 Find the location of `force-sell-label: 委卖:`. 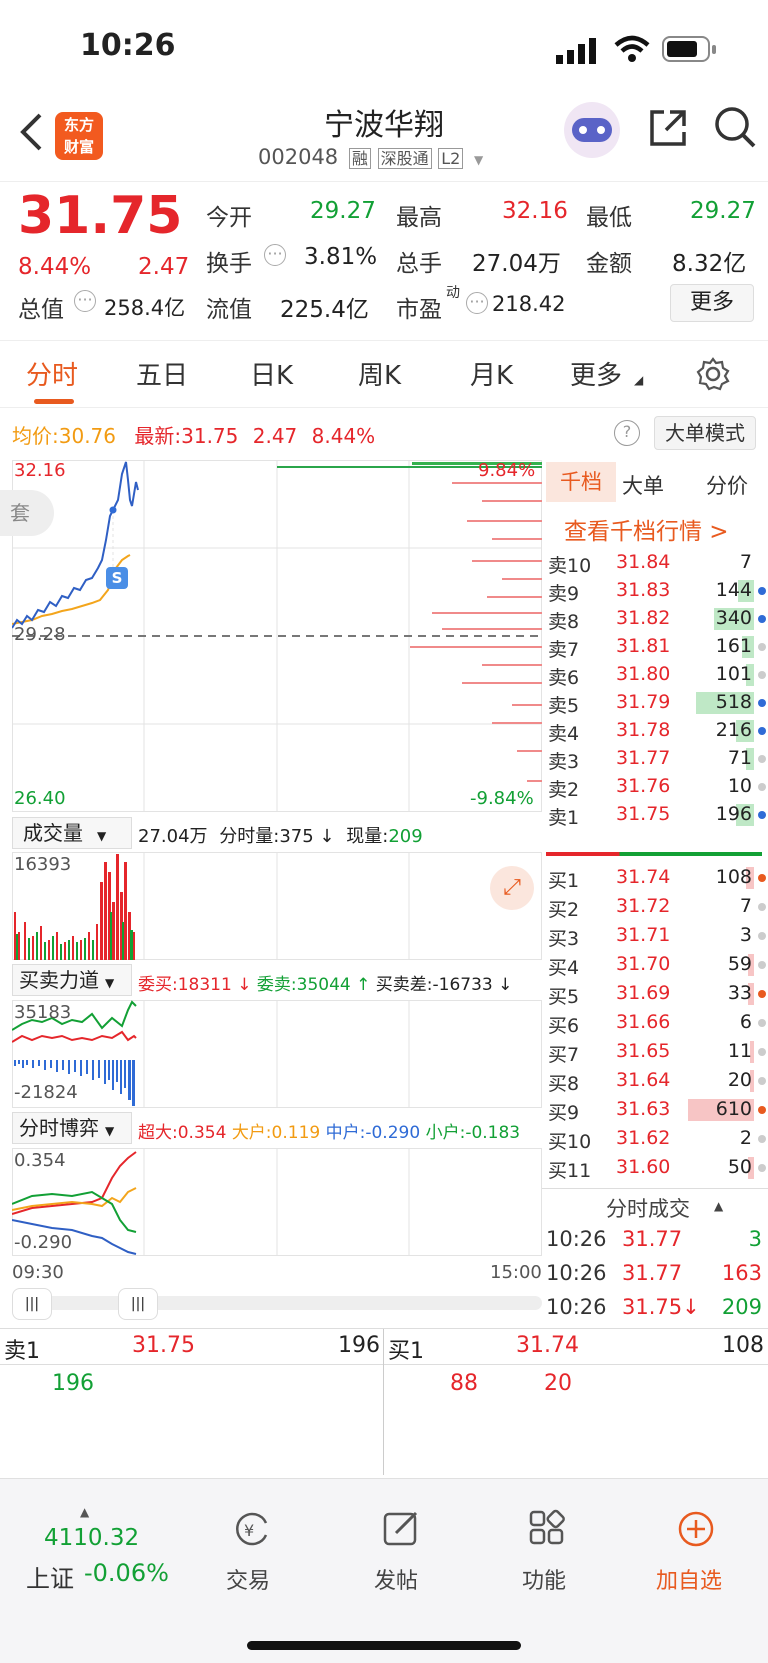

force-sell-label: 委卖: is located at coordinates (276, 985).